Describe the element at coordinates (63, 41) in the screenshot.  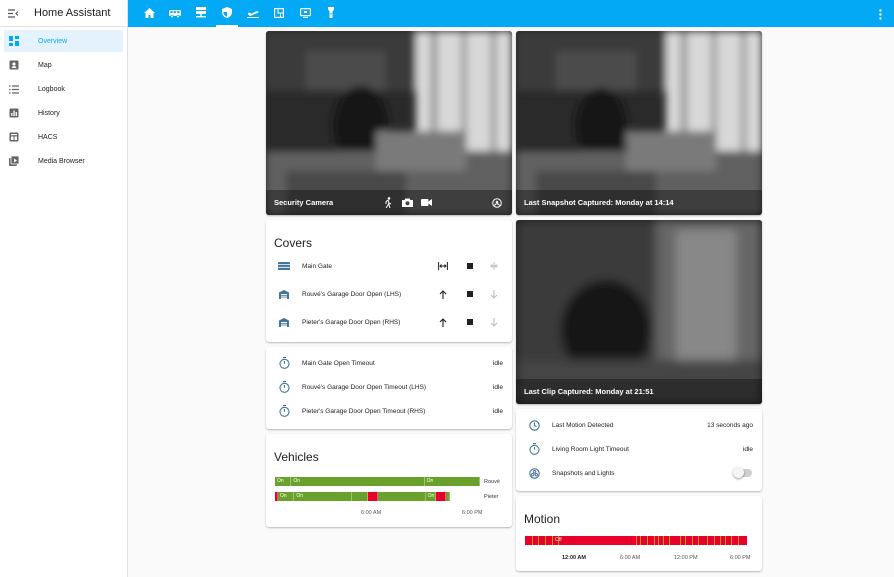
I see `sidebar-item-overview: Overview` at that location.